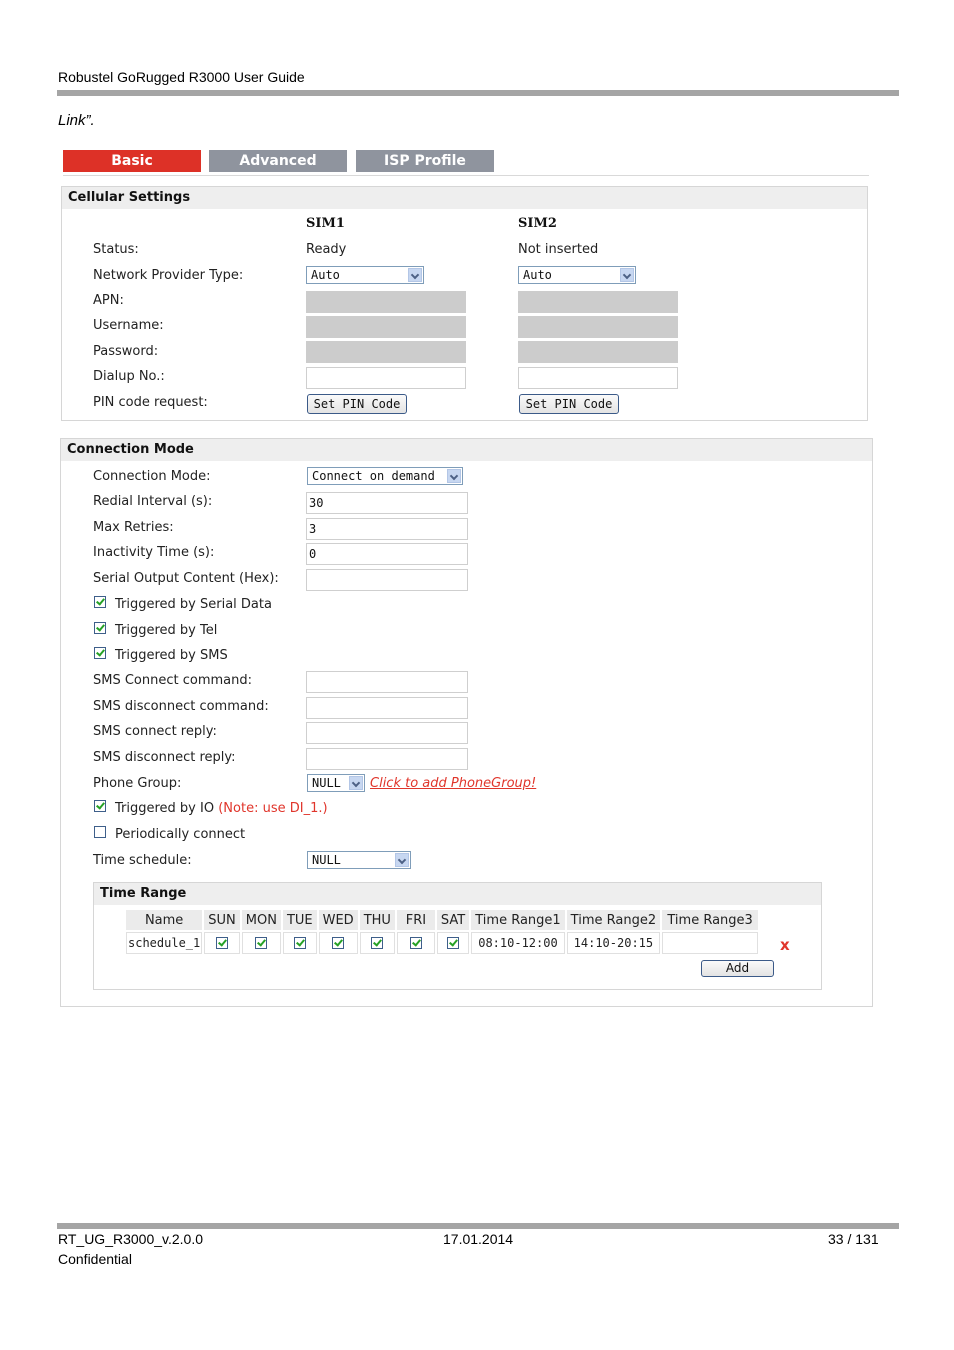  I want to click on connection-mode-label: Connection Mode:, so click(152, 476).